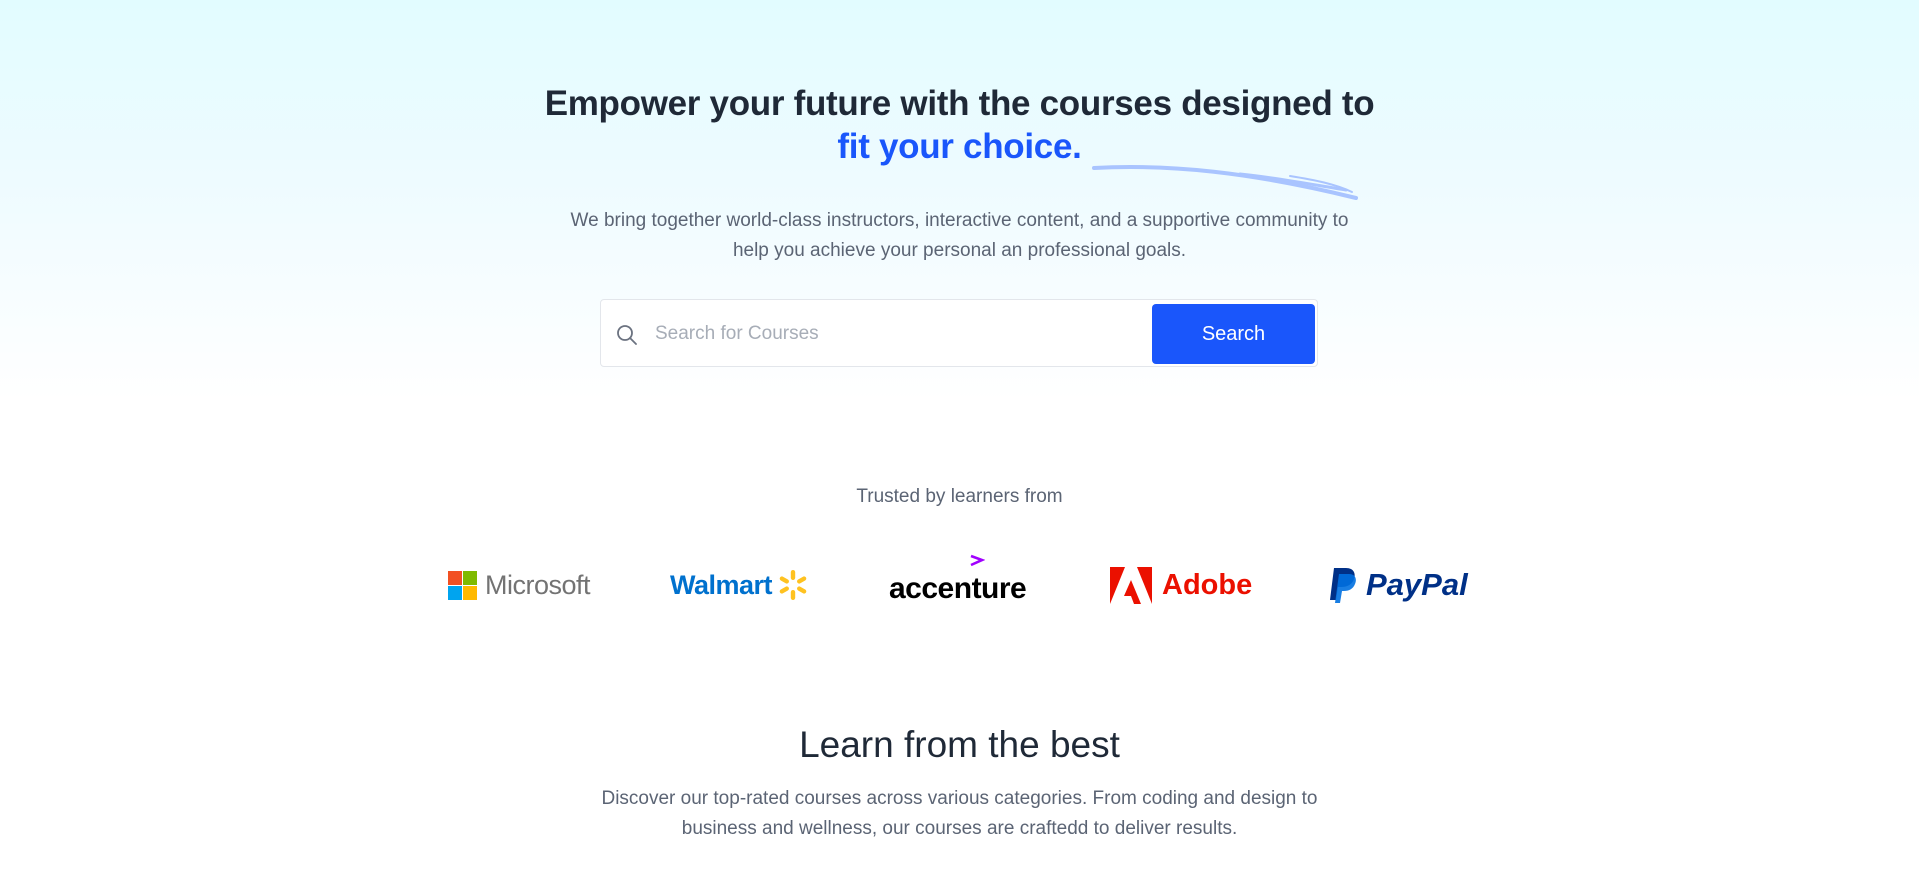  I want to click on accenture-logo: accenture, so click(958, 582).